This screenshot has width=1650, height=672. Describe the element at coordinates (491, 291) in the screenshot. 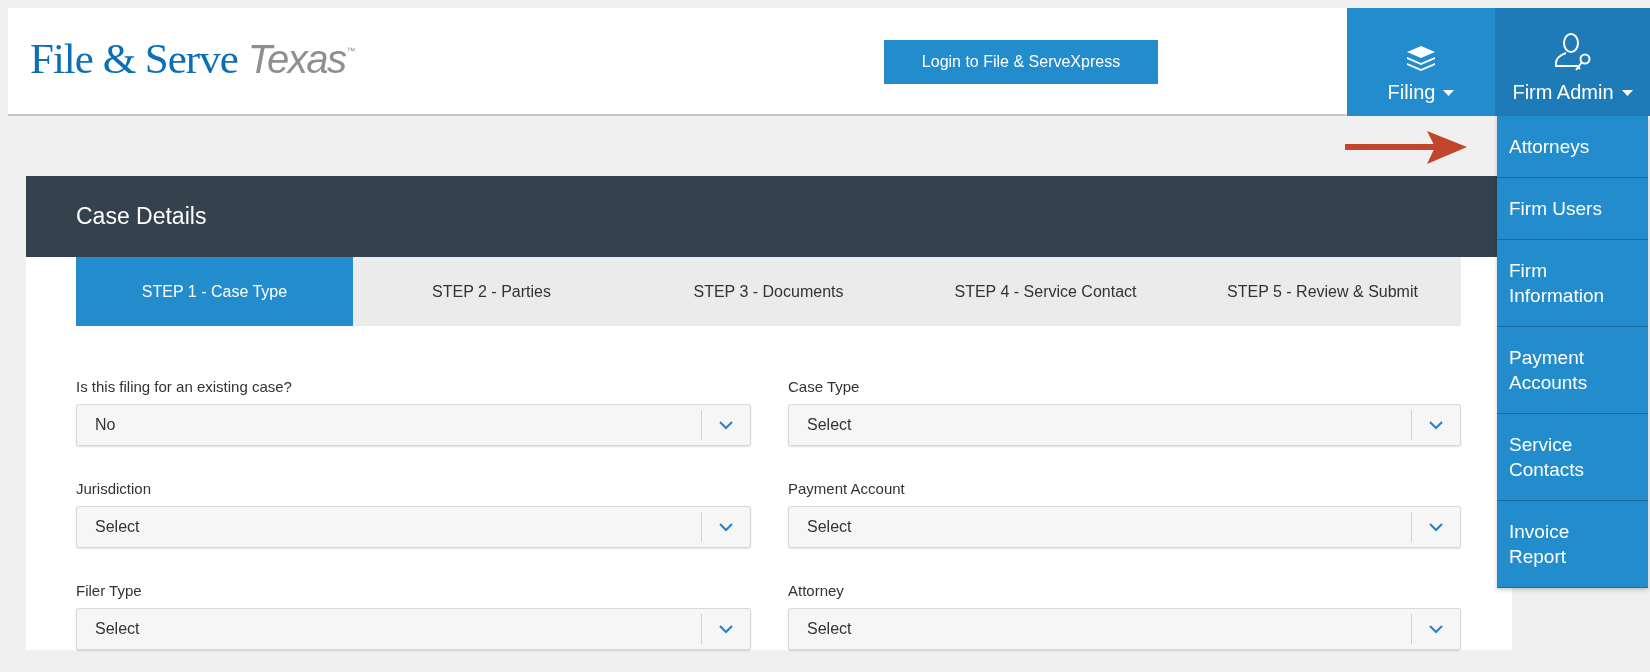

I see `step-tab: STEP 2 - Parties` at that location.